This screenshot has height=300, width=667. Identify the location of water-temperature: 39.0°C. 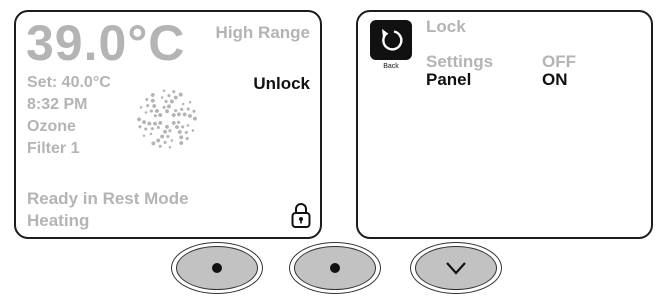
(106, 43).